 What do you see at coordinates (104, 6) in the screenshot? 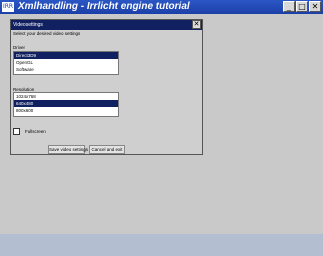
I see `window-title: Xmlhandling - Irrlicht engine tutorial` at bounding box center [104, 6].